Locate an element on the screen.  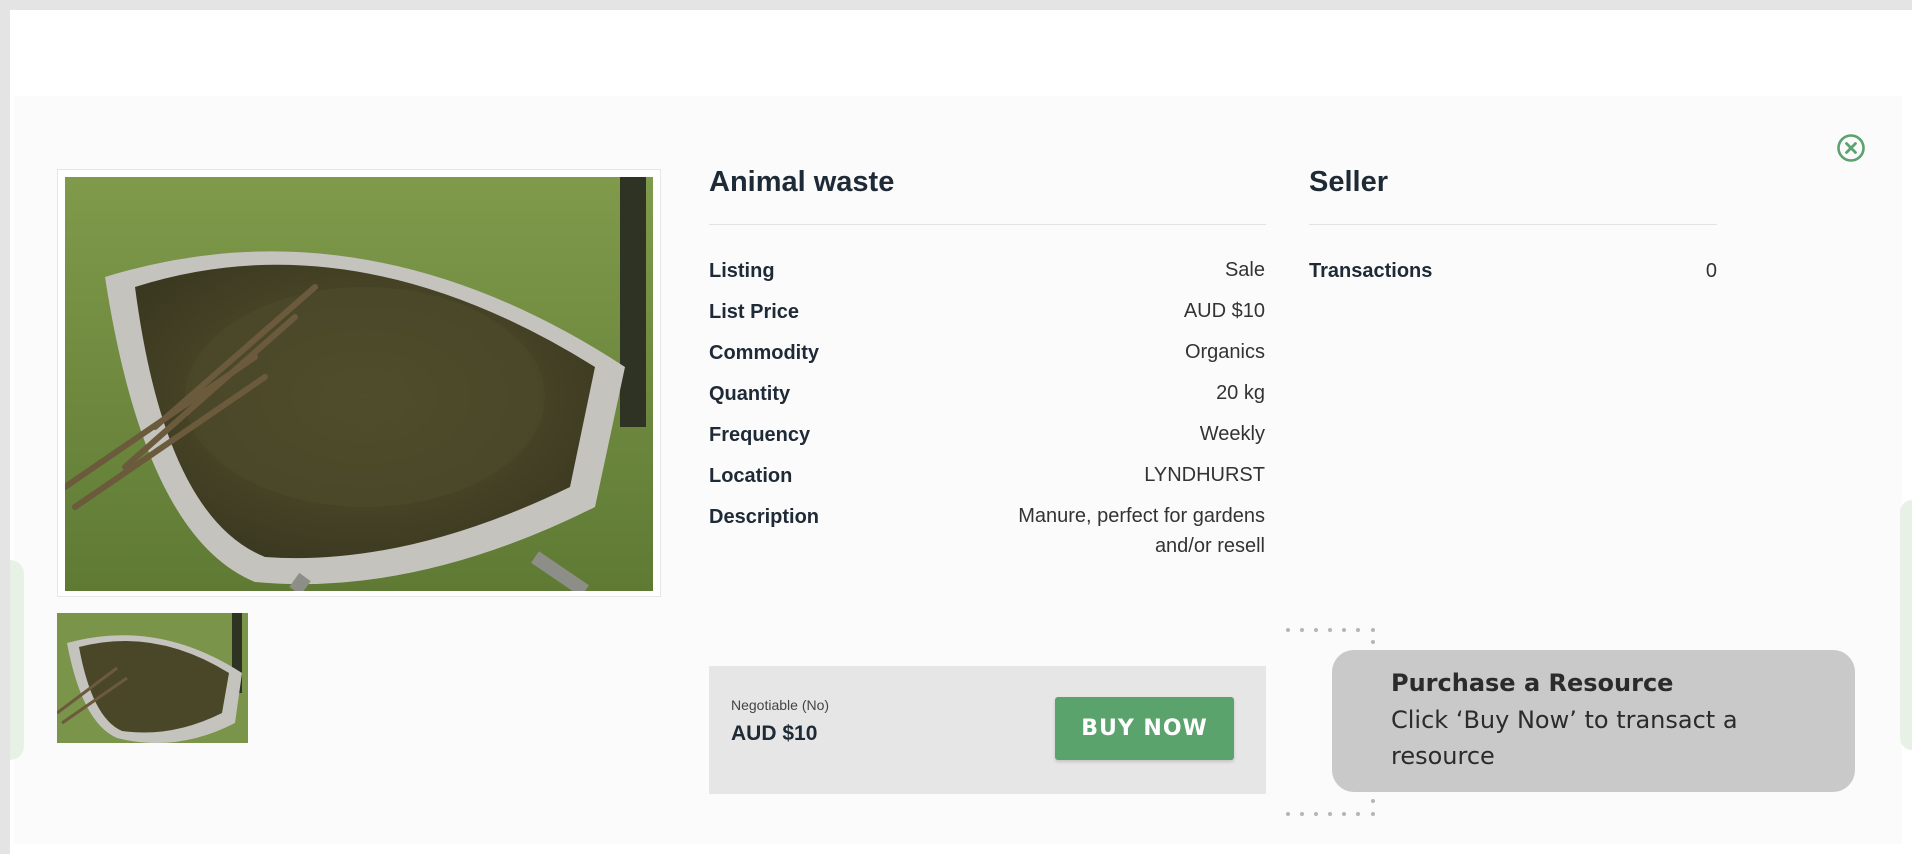
transactions-value: 0 is located at coordinates (1711, 271).